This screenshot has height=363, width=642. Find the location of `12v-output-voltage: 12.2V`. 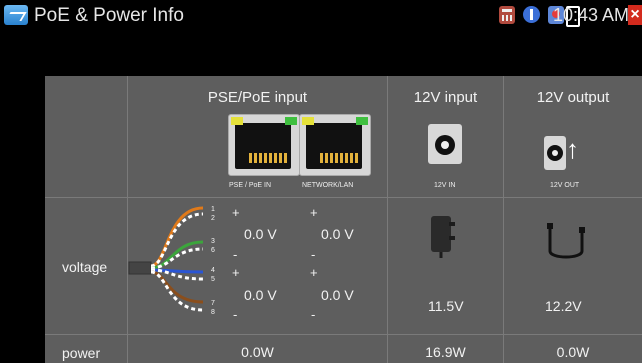

12v-output-voltage: 12.2V is located at coordinates (563, 306).